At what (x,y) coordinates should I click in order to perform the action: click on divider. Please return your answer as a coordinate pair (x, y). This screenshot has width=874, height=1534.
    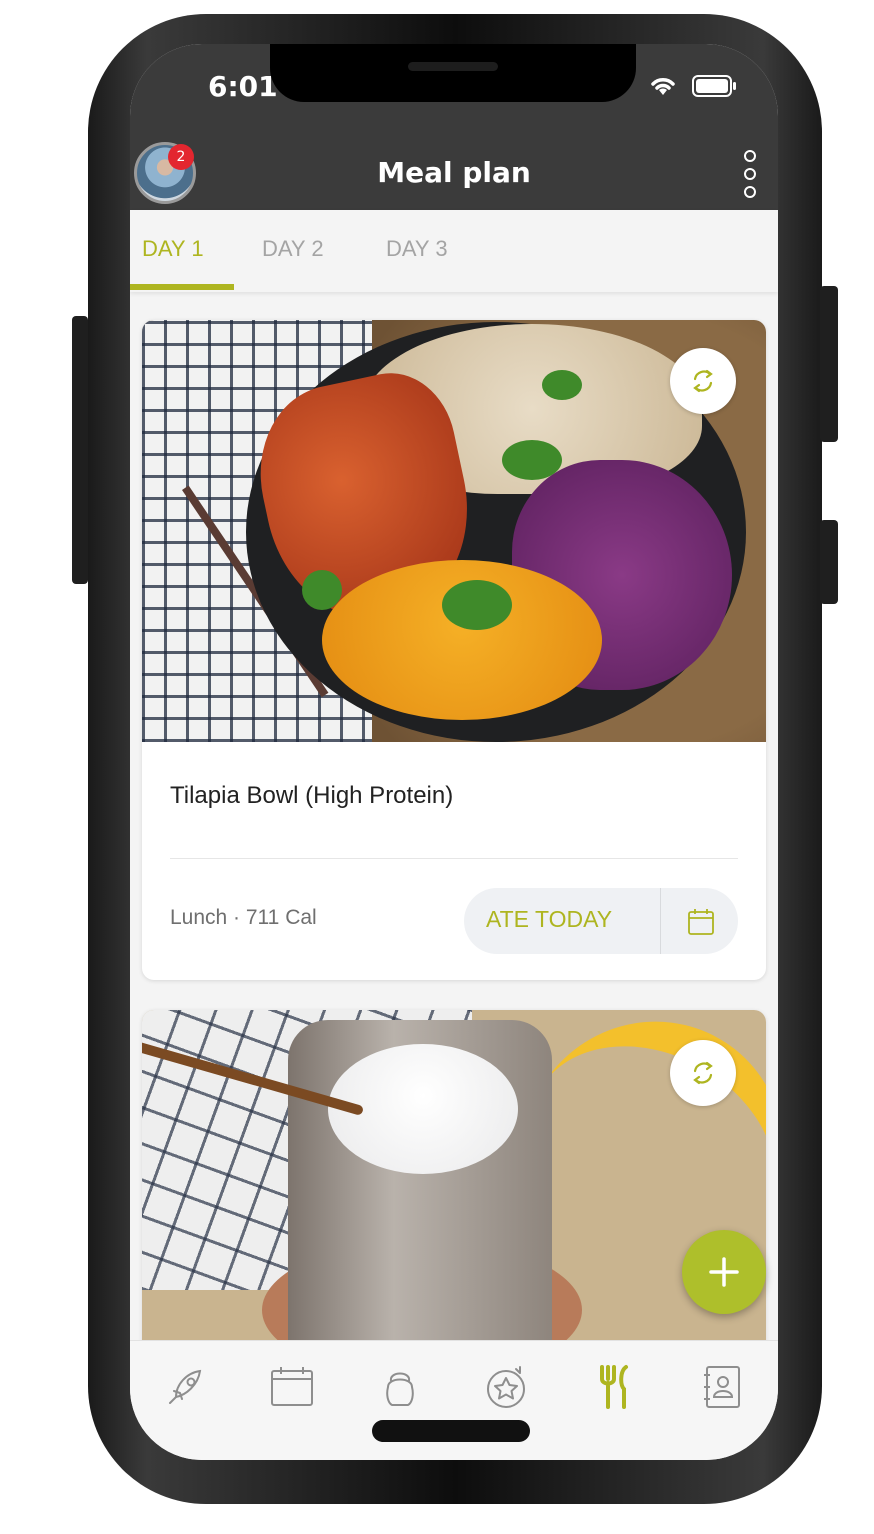
    Looking at the image, I should click on (454, 858).